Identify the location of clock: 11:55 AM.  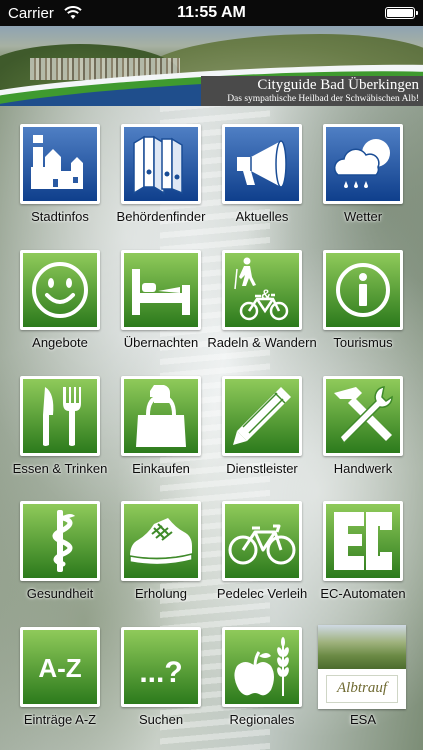
(211, 12).